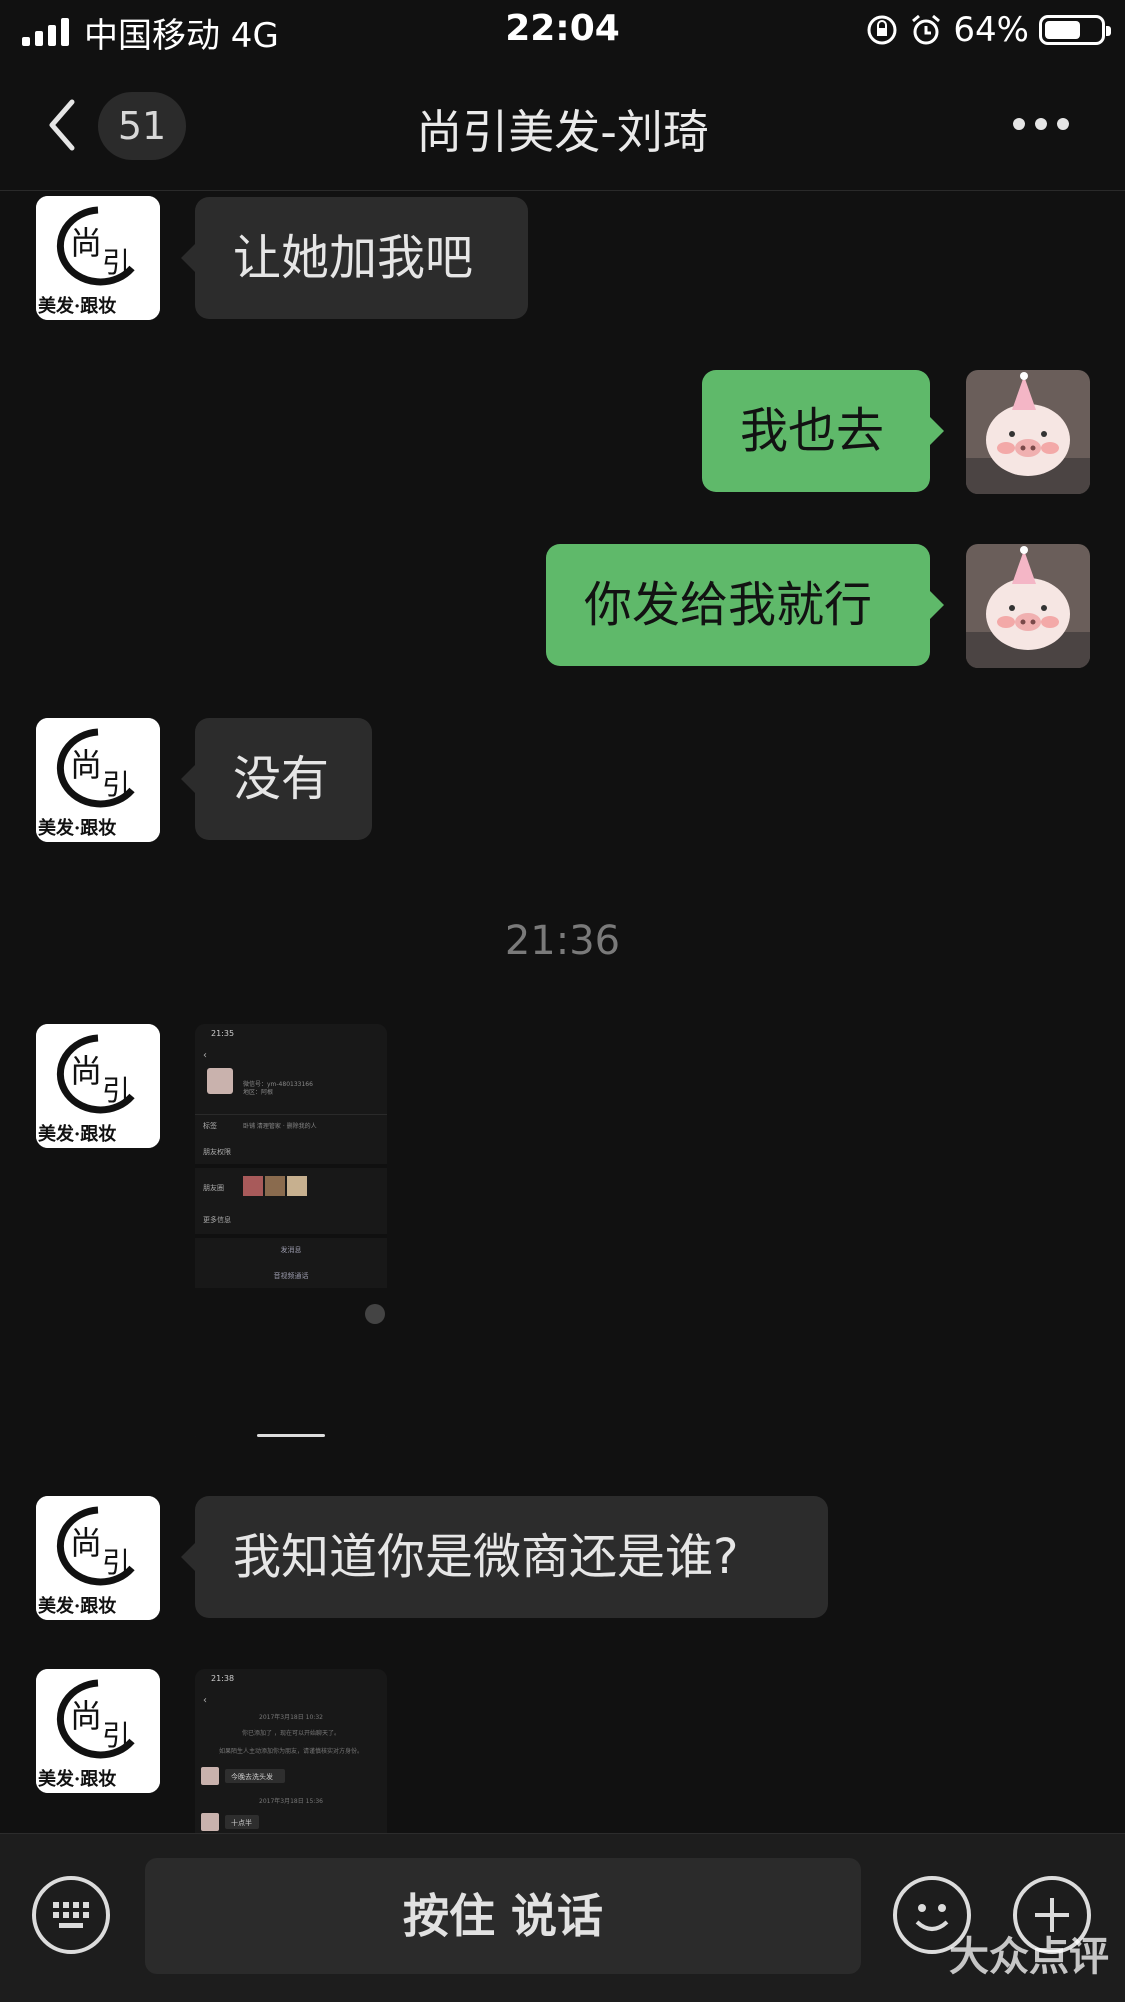 This screenshot has width=1125, height=2002. Describe the element at coordinates (882, 30) in the screenshot. I see `rotation-lock-icon` at that location.